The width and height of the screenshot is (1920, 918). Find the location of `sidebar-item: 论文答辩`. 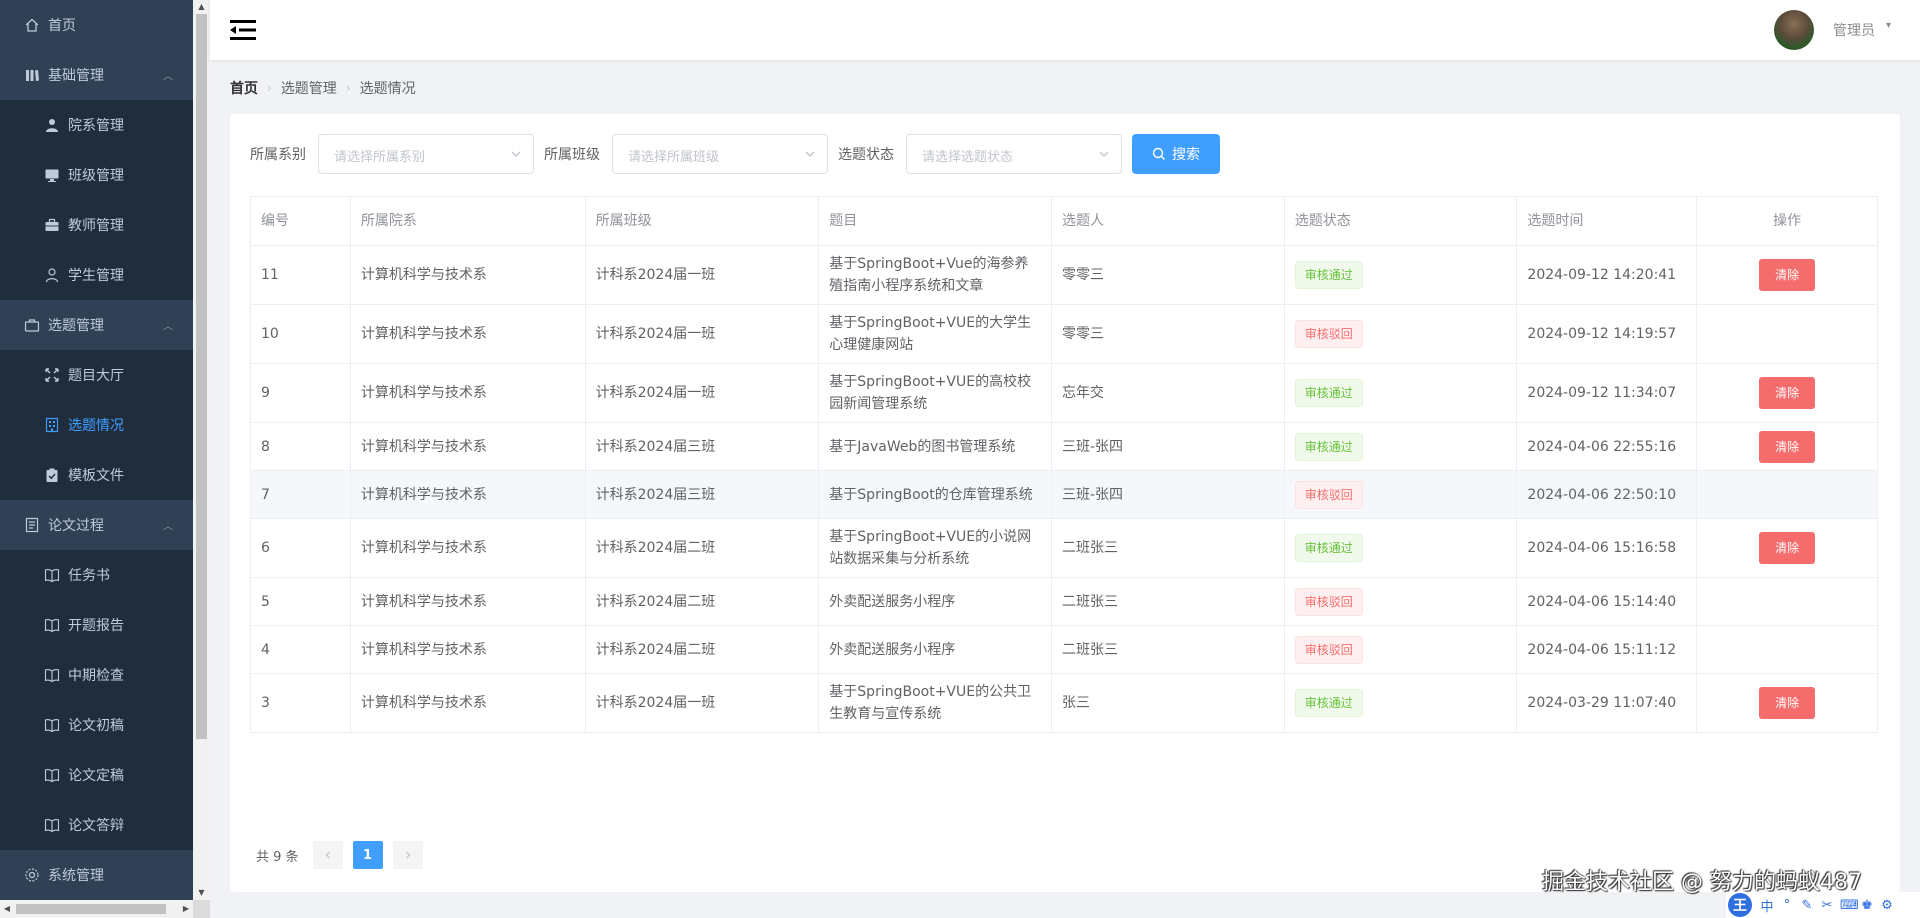

sidebar-item: 论文答辩 is located at coordinates (96, 825).